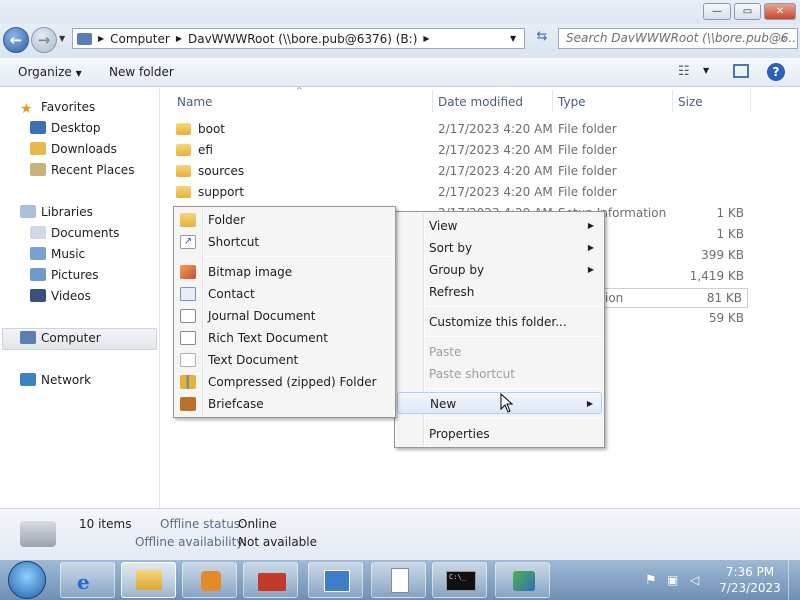  I want to click on table-row: efi 2/17/2023 4:20 AM File folder, so click(466, 153).